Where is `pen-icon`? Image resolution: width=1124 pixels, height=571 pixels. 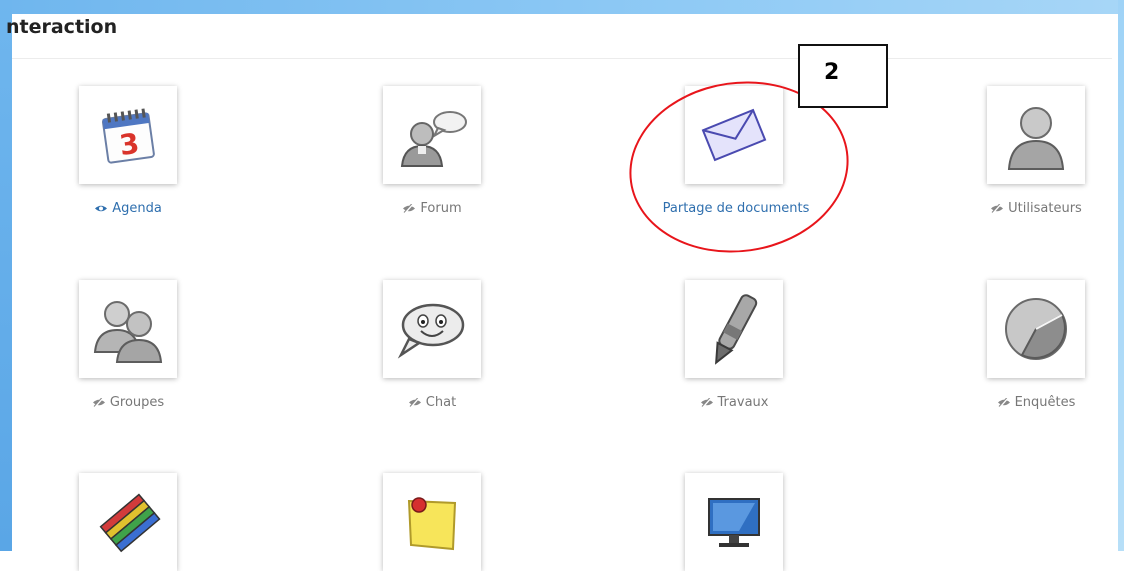
pen-icon is located at coordinates (736, 329).